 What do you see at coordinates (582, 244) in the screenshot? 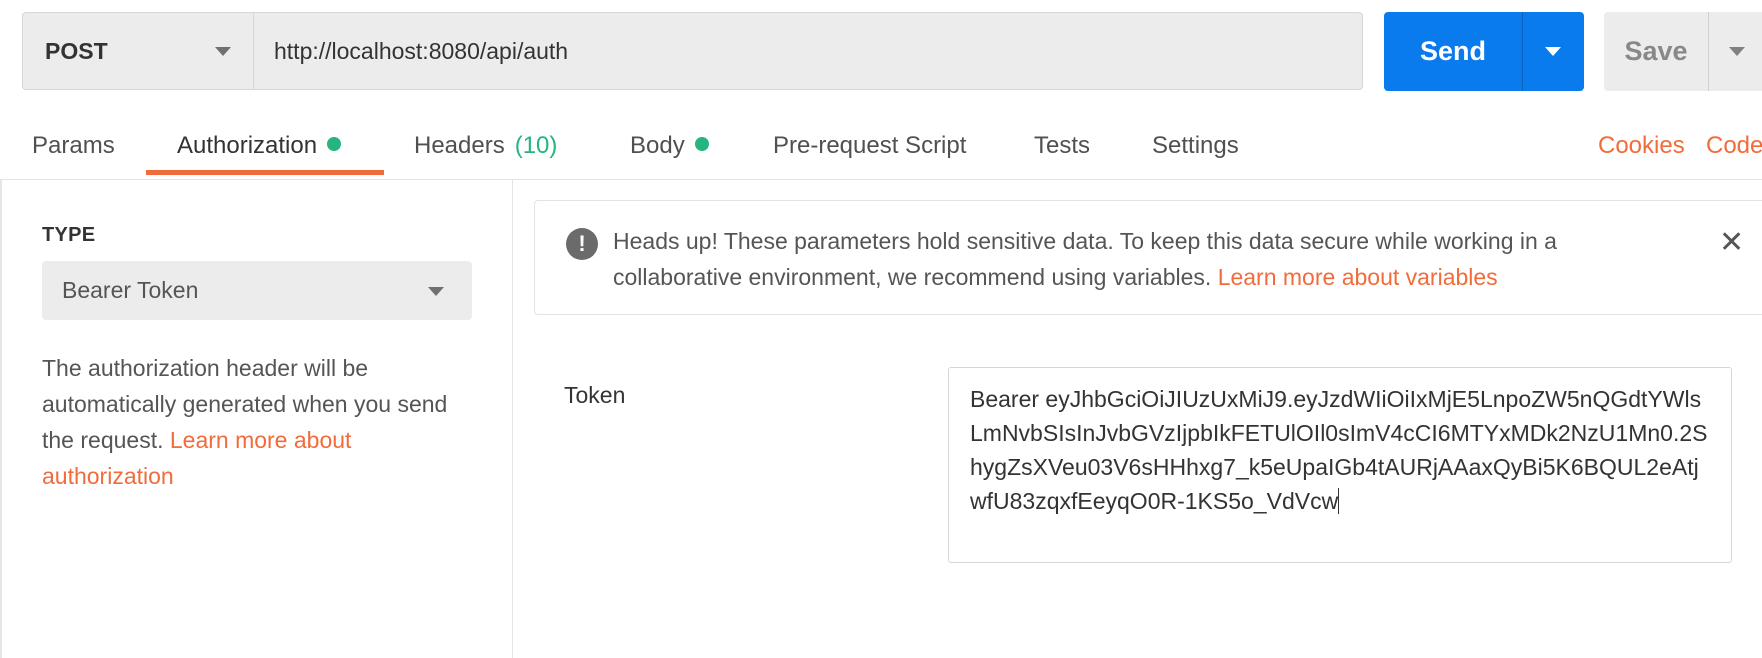
I see `warning-icon: !` at bounding box center [582, 244].